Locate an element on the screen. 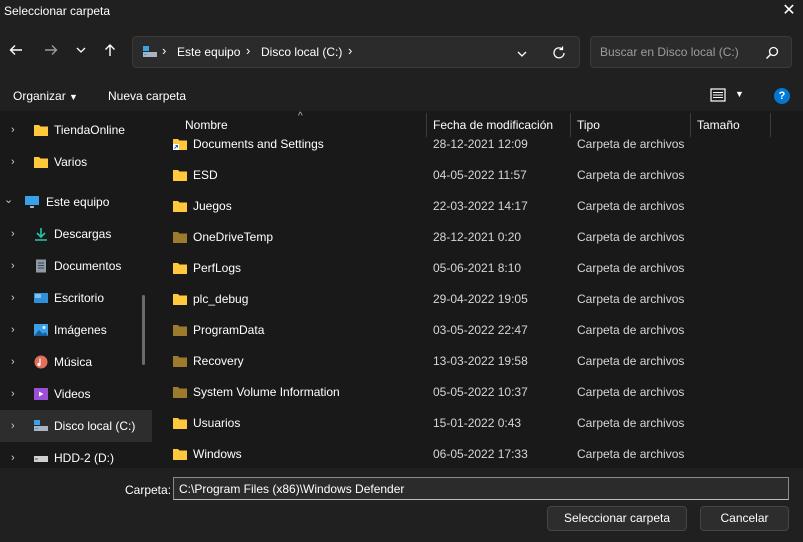 This screenshot has height=542, width=803. folder-shortcut-icon is located at coordinates (180, 144).